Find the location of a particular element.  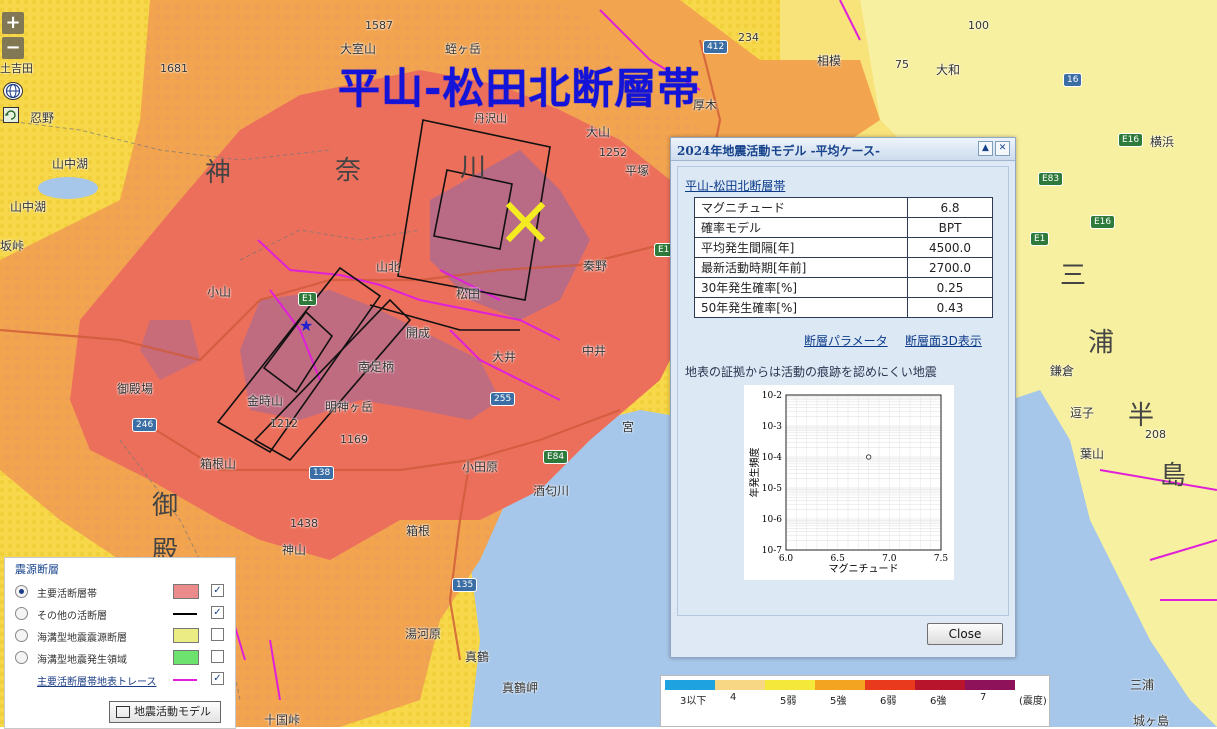

place-label: 湯河原 is located at coordinates (423, 634).